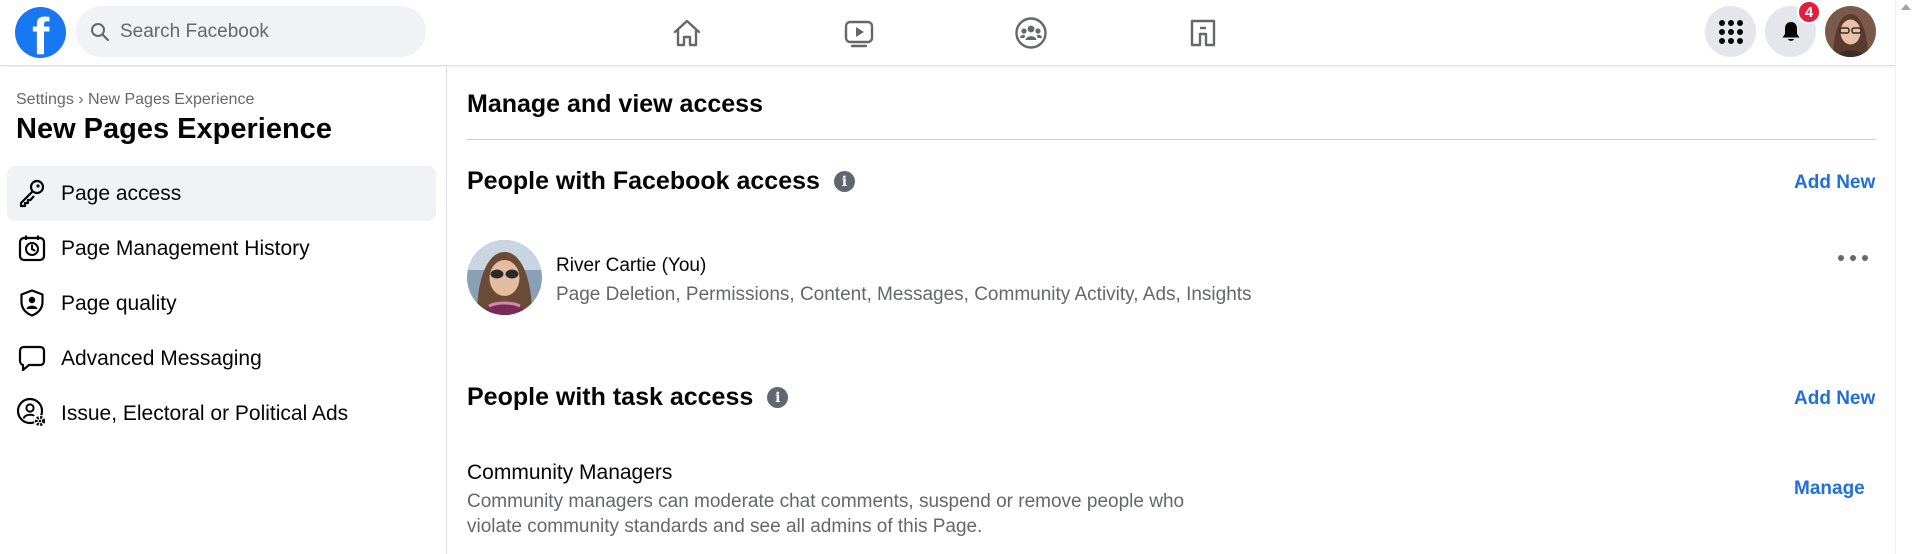 The width and height of the screenshot is (1915, 554). Describe the element at coordinates (610, 397) in the screenshot. I see `task-access-title: People with task access` at that location.